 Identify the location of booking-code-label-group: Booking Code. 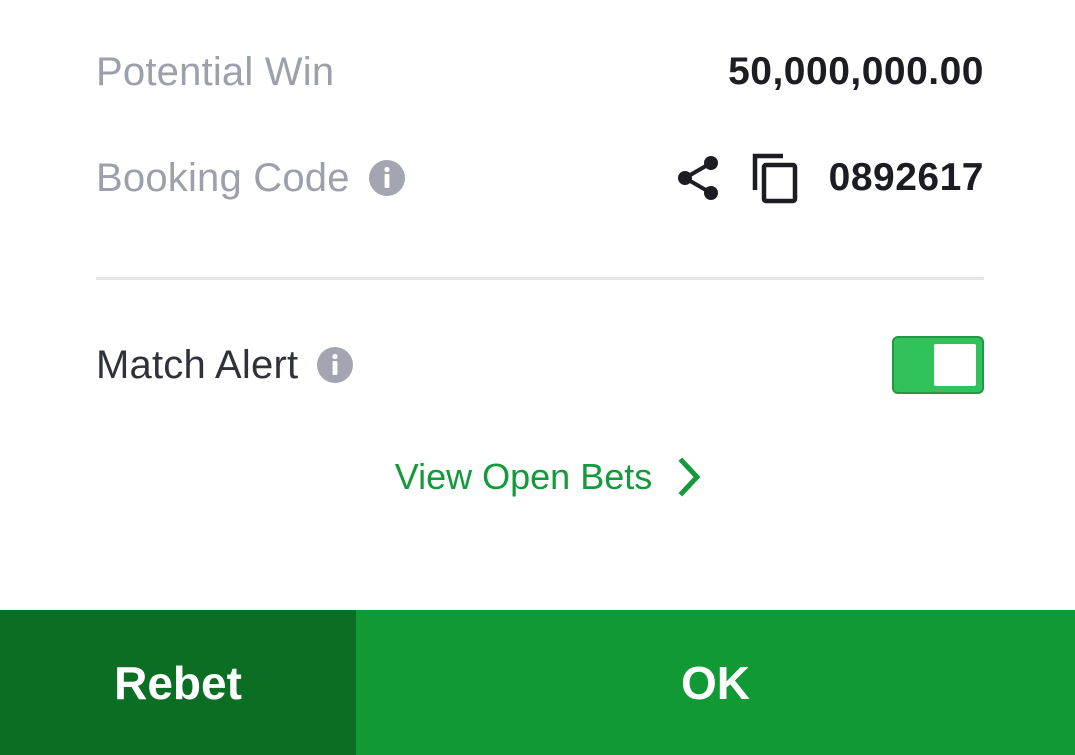
(251, 178).